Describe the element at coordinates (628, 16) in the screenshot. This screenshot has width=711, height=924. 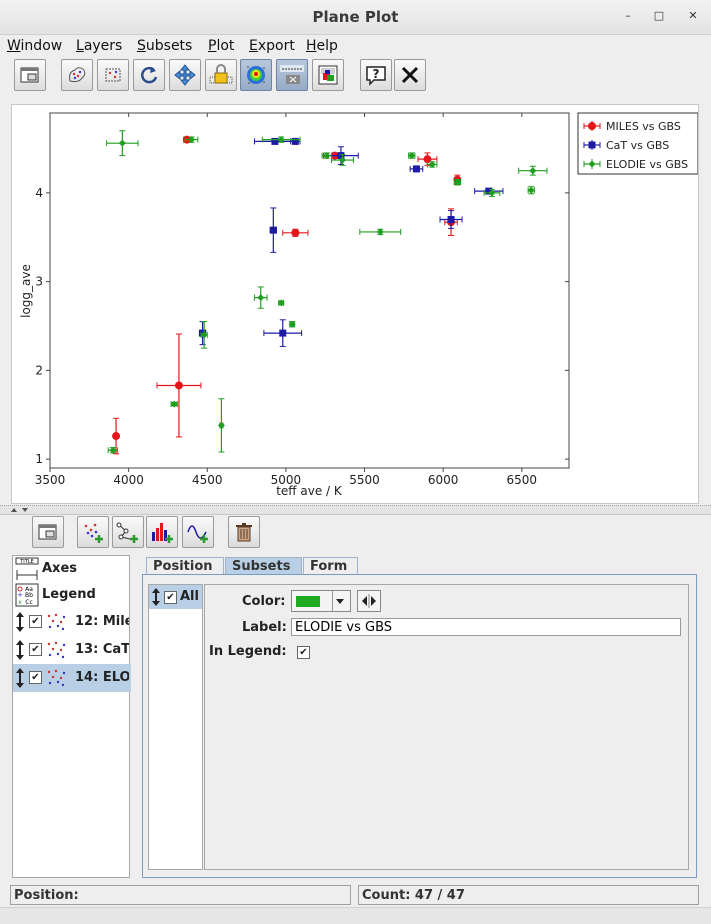
I see `minimize-button: –` at that location.